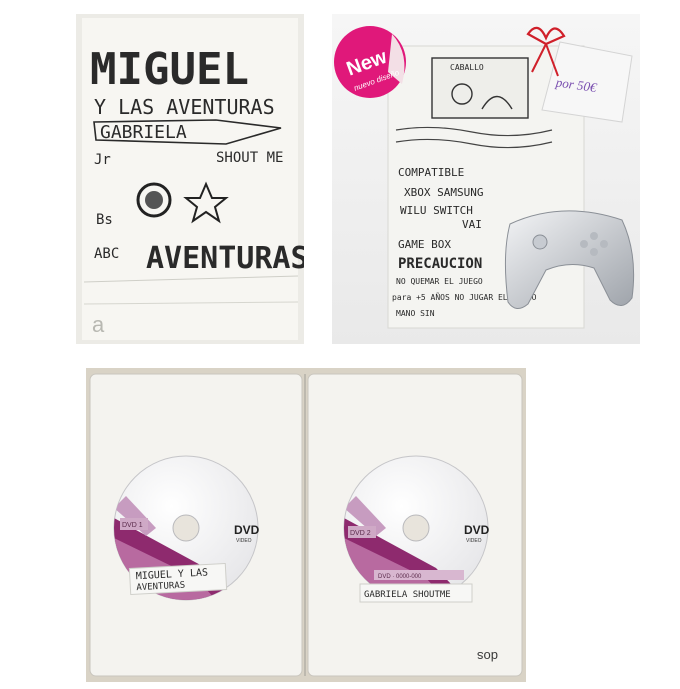 The width and height of the screenshot is (680, 689). Describe the element at coordinates (98, 324) in the screenshot. I see `cover-corner-mark: a` at that location.